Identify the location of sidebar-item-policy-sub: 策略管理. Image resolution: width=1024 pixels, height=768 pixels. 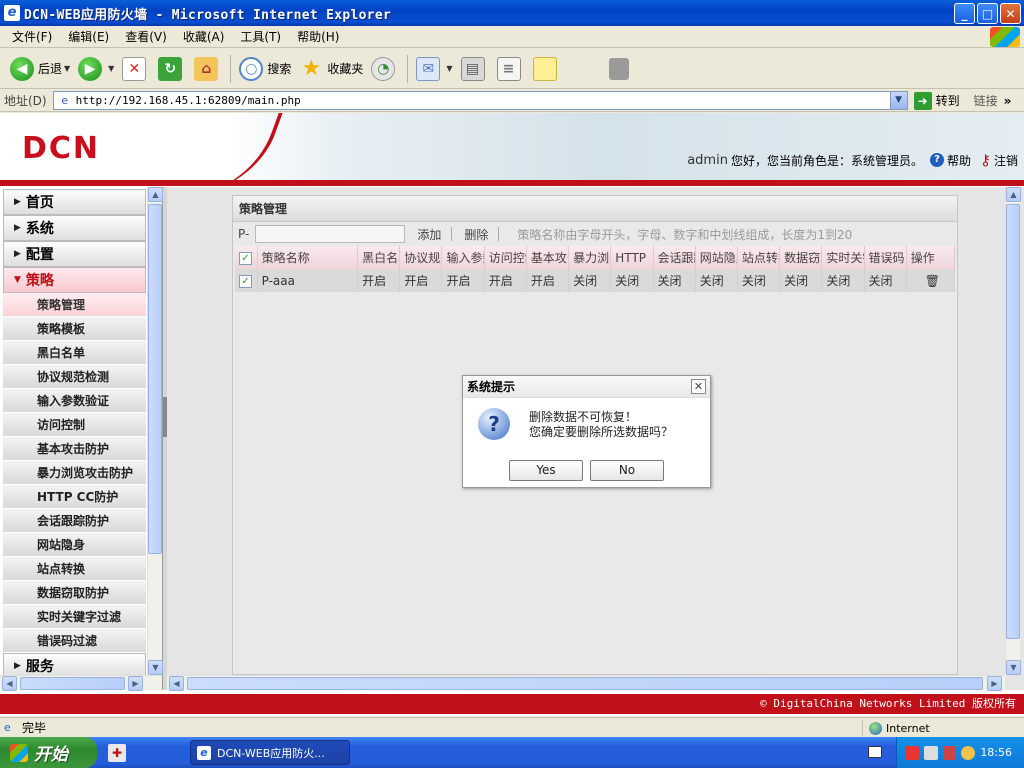
(74, 305).